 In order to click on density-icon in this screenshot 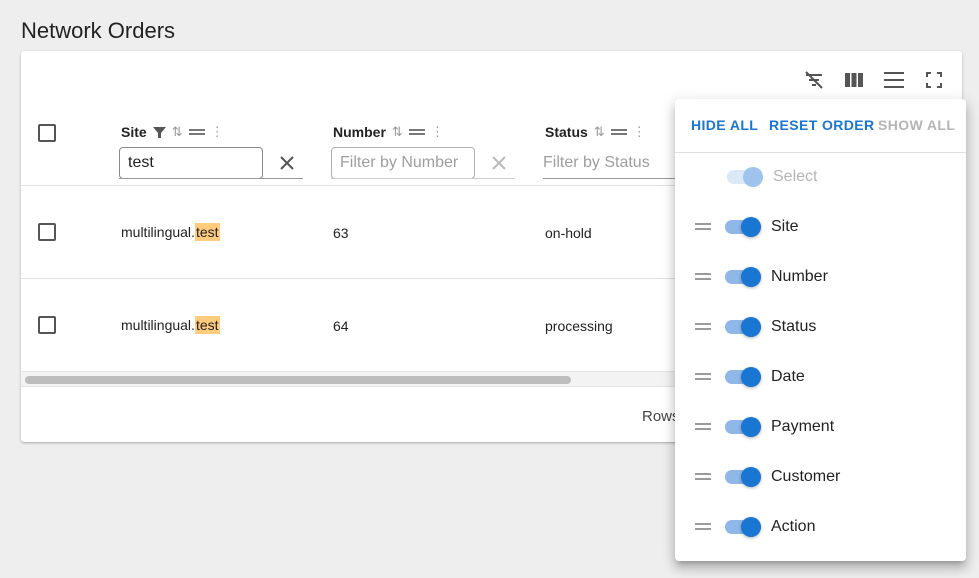, I will do `click(894, 80)`.